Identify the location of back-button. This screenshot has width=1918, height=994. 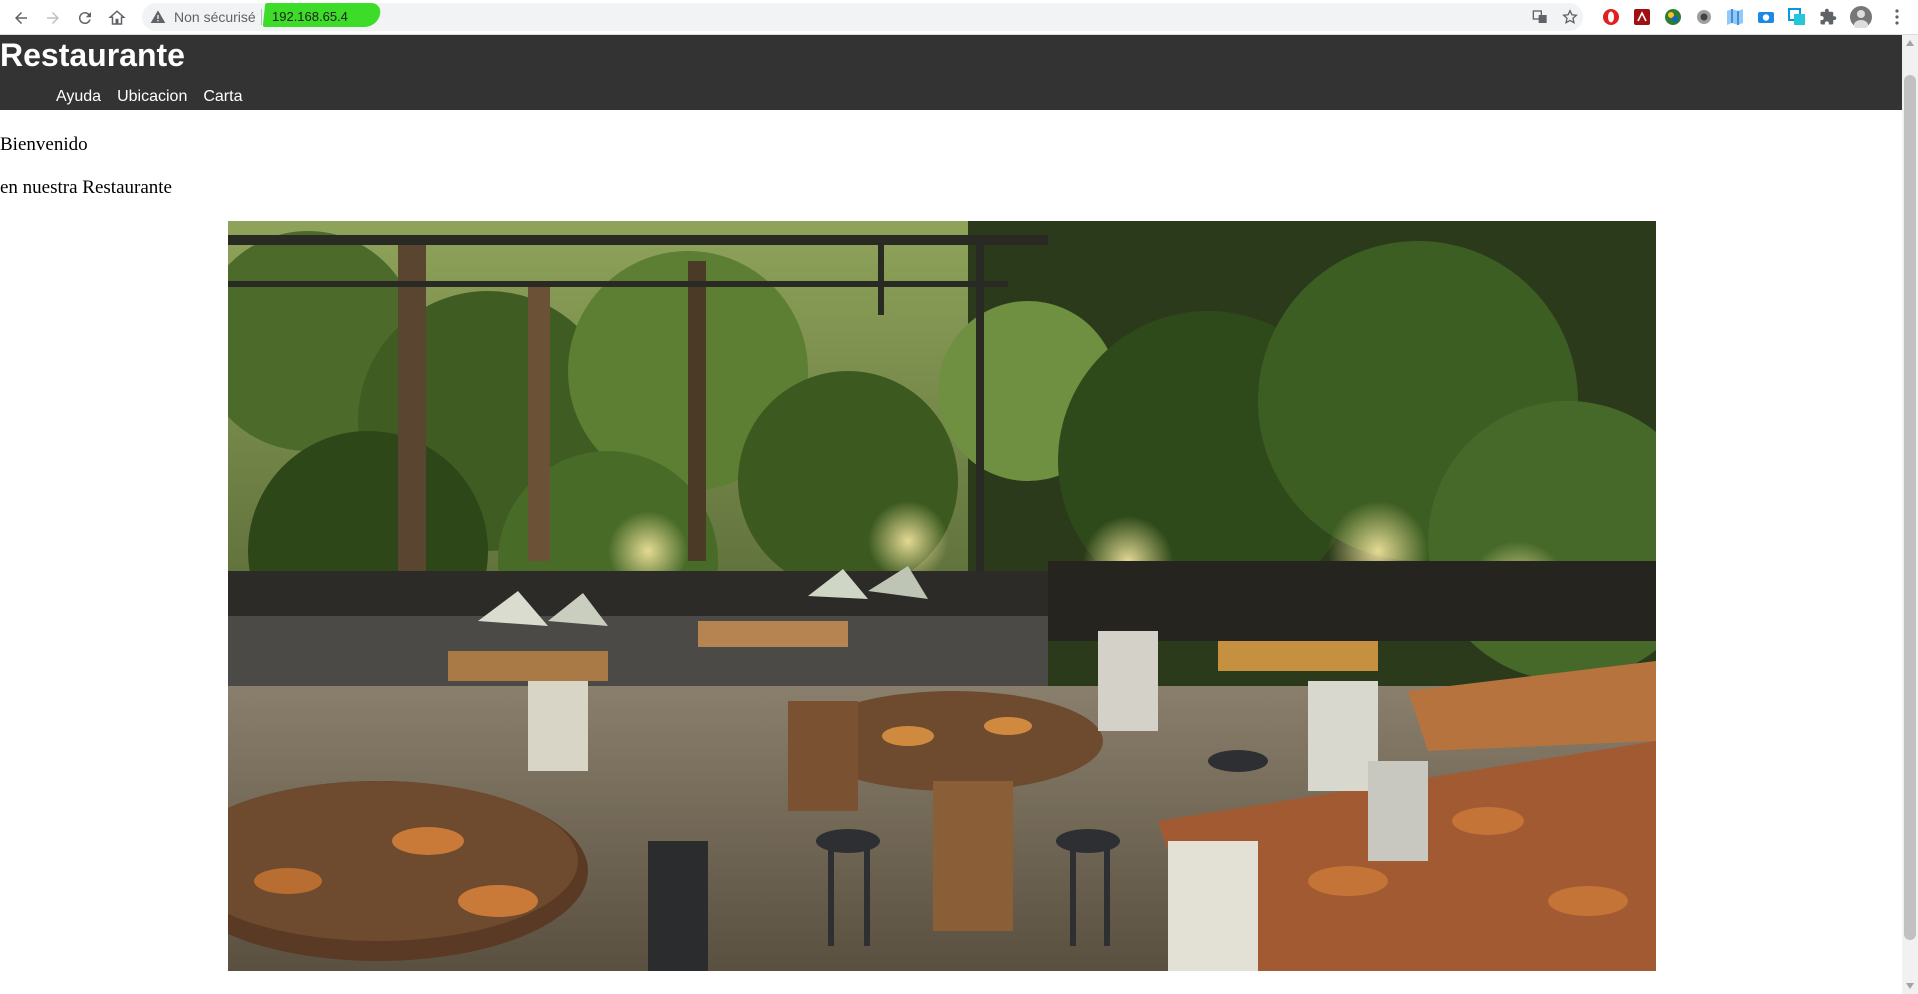
(21, 18).